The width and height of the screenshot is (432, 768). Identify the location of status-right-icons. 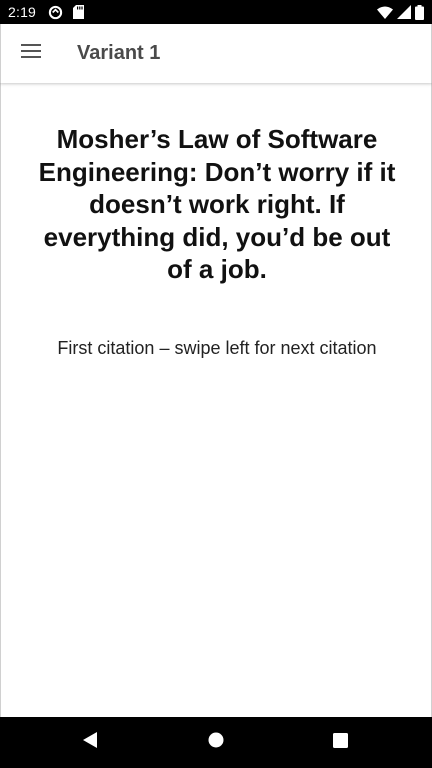
(400, 12).